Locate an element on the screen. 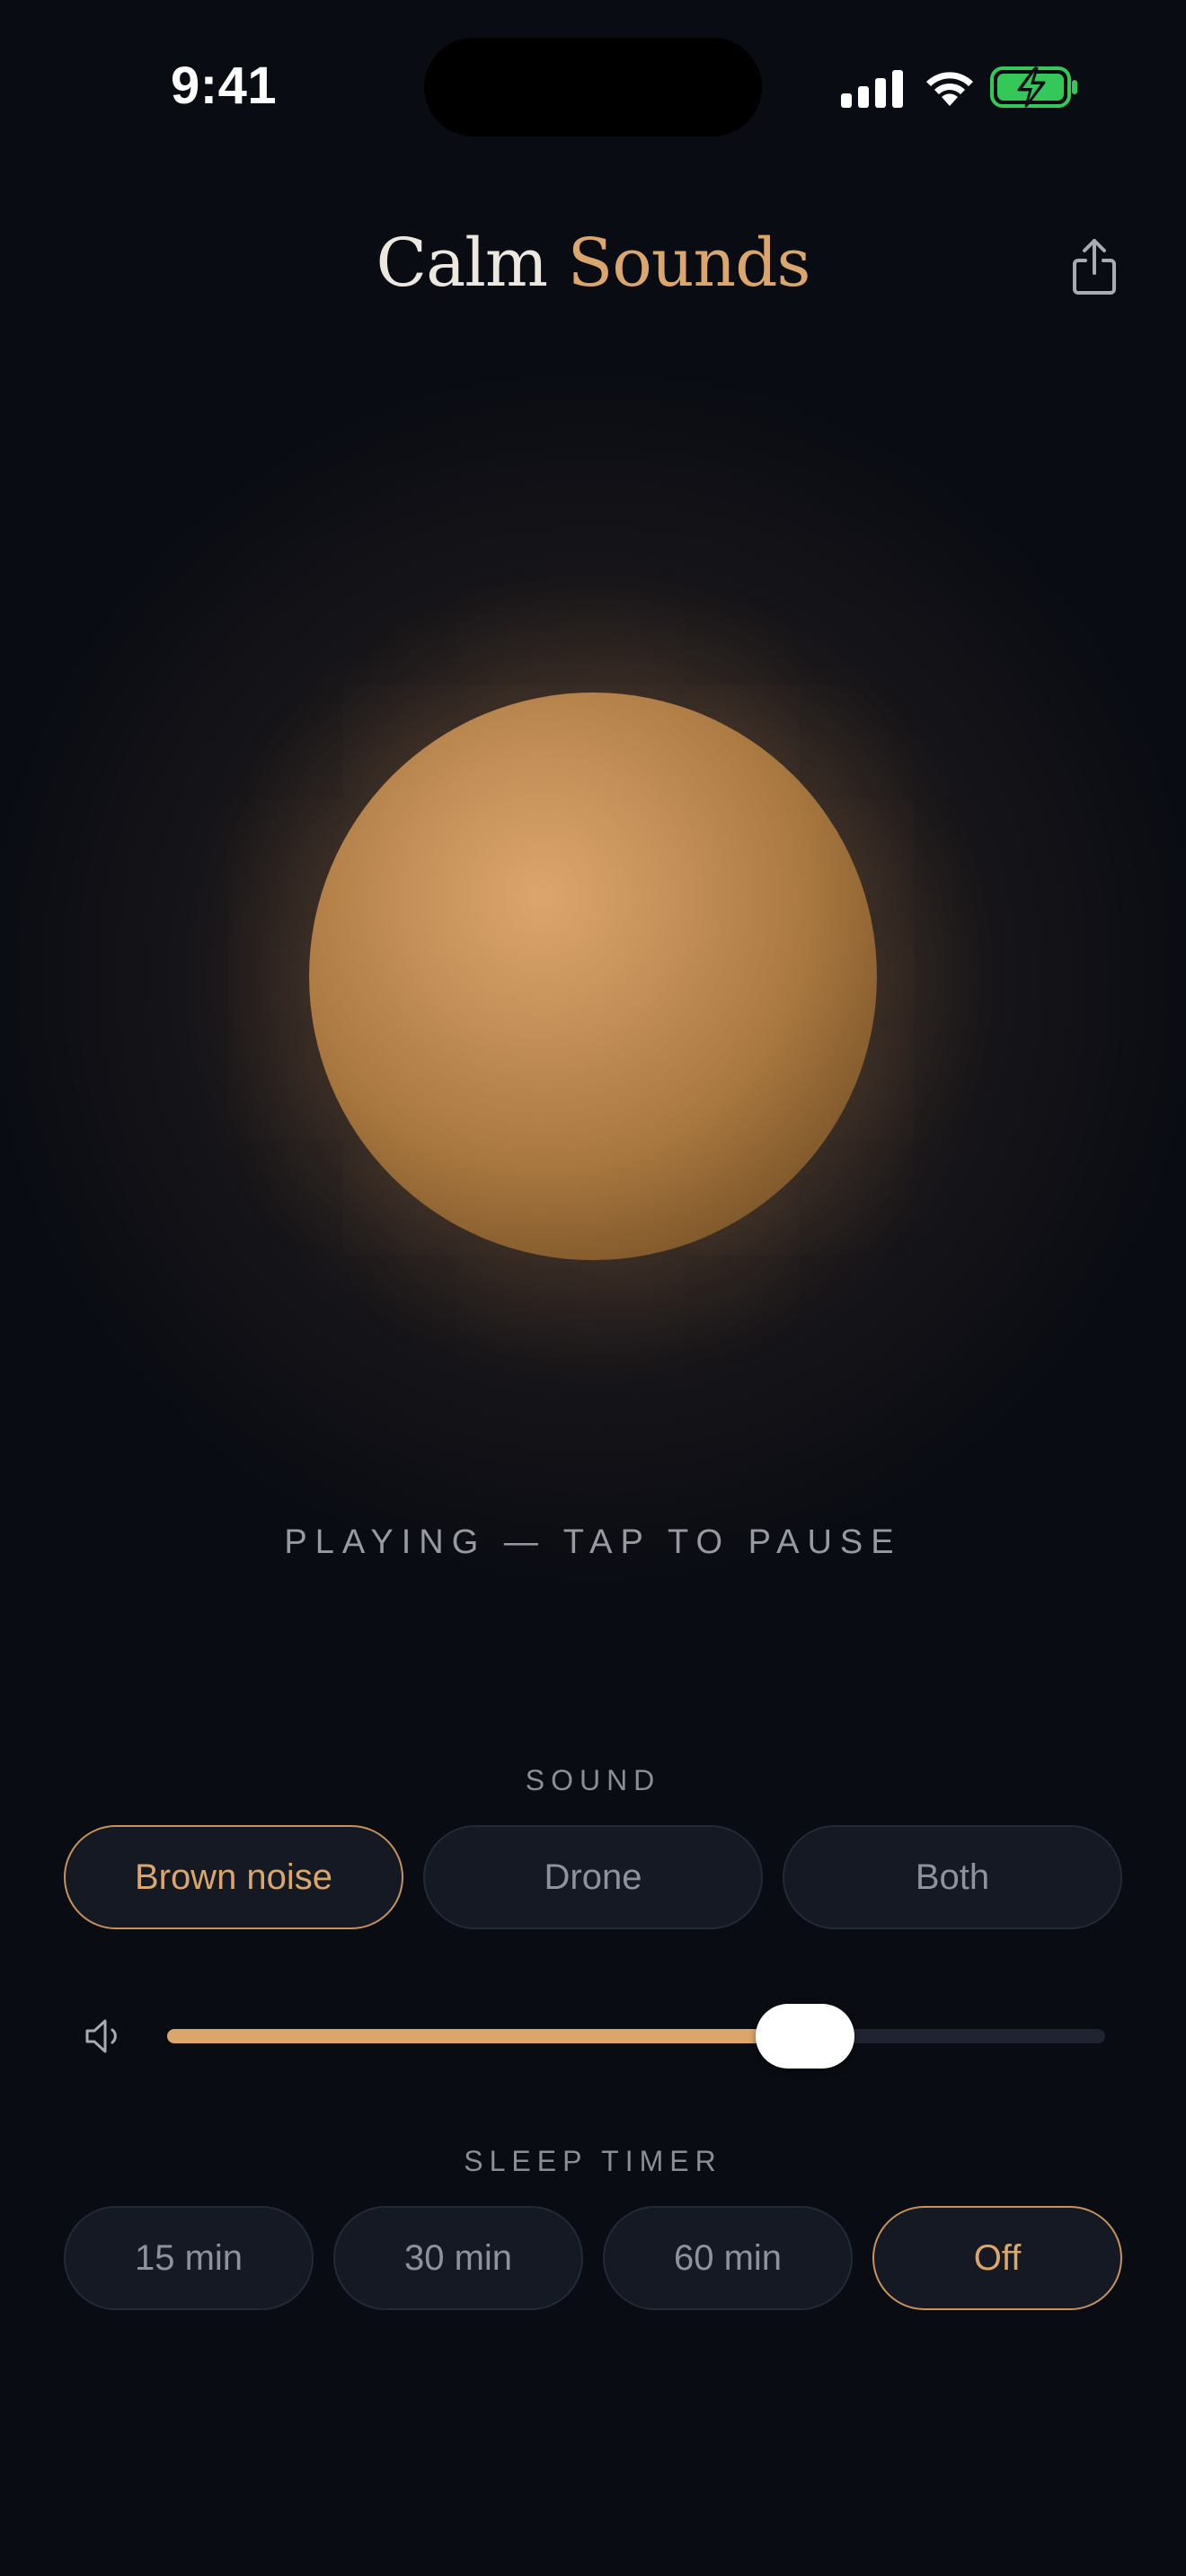  status-time: 9:41 is located at coordinates (224, 86).